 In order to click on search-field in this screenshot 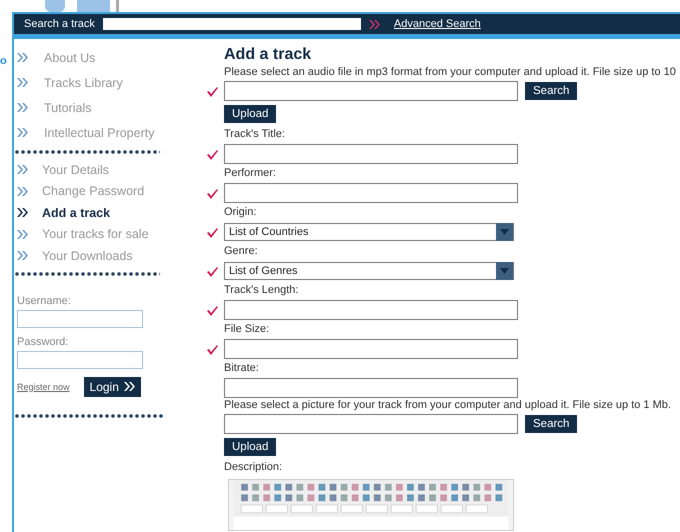, I will do `click(231, 24)`.